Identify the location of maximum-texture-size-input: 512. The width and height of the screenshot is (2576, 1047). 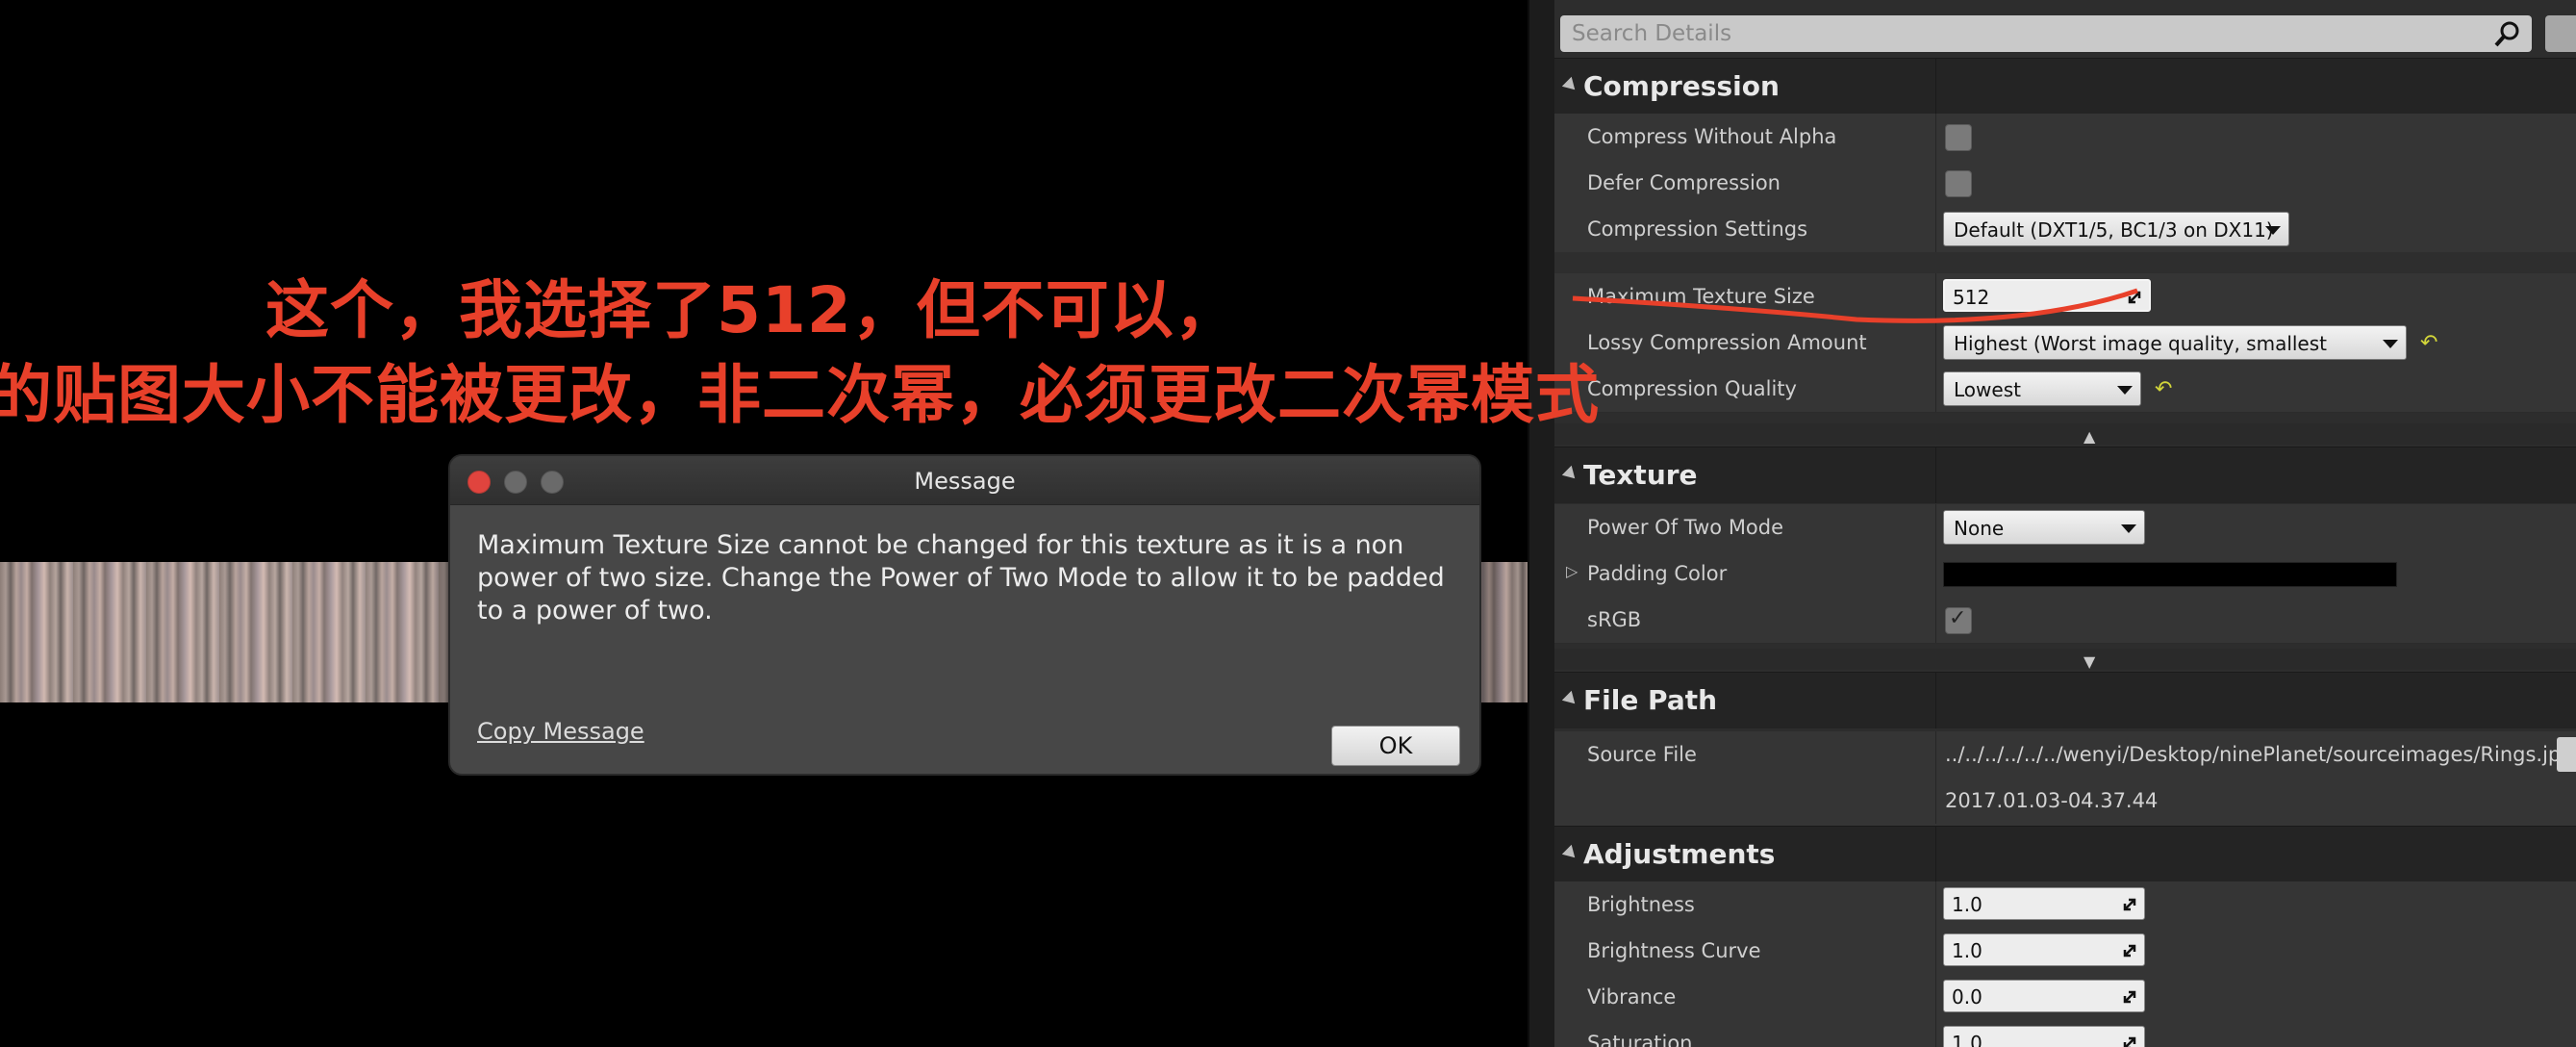
(2047, 295).